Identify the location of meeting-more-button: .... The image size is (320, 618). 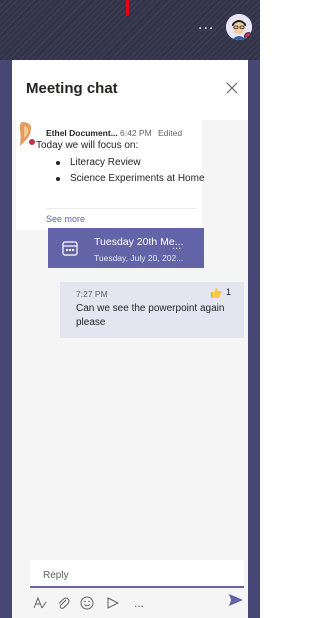
(176, 246).